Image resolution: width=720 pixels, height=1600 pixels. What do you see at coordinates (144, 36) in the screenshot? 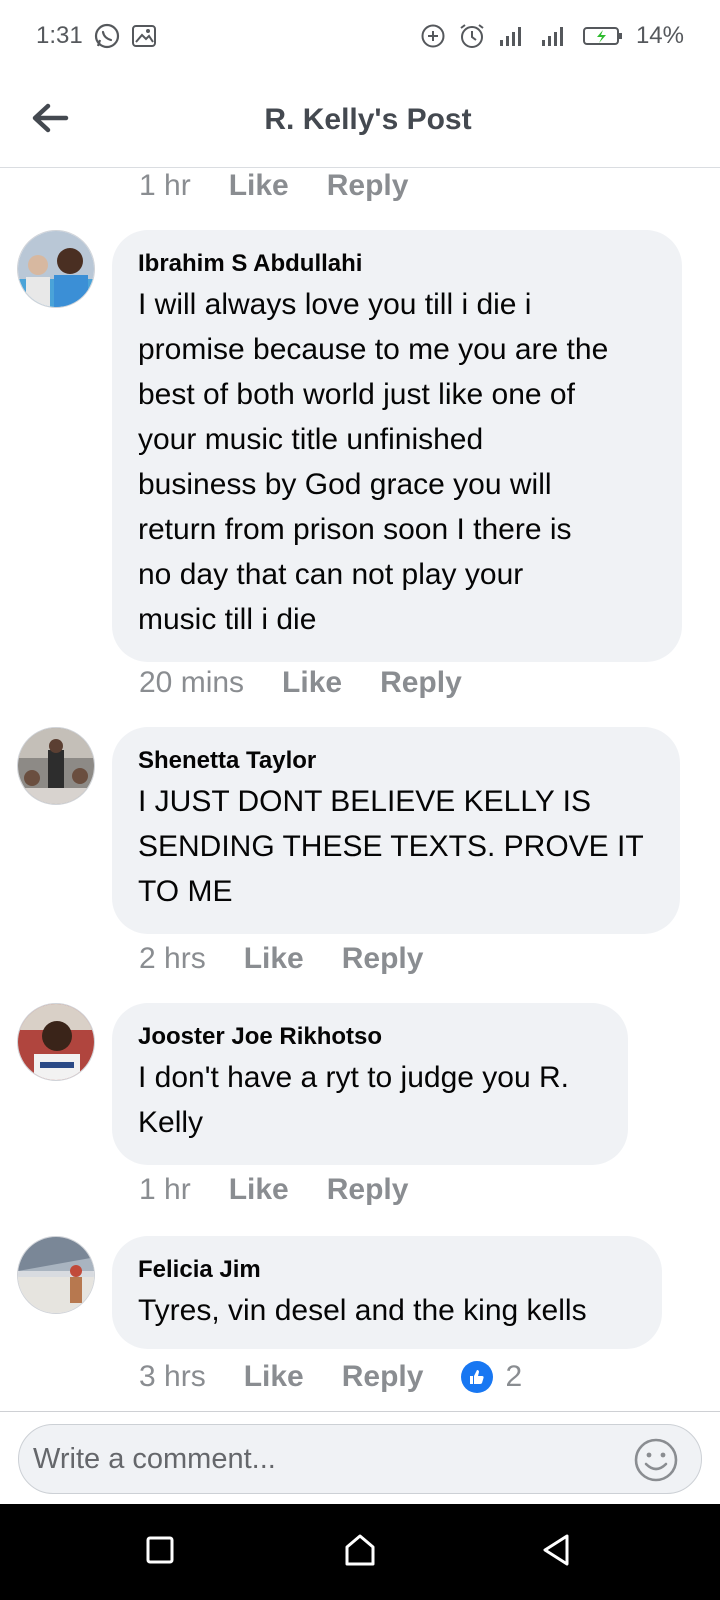
I see `image-icon` at bounding box center [144, 36].